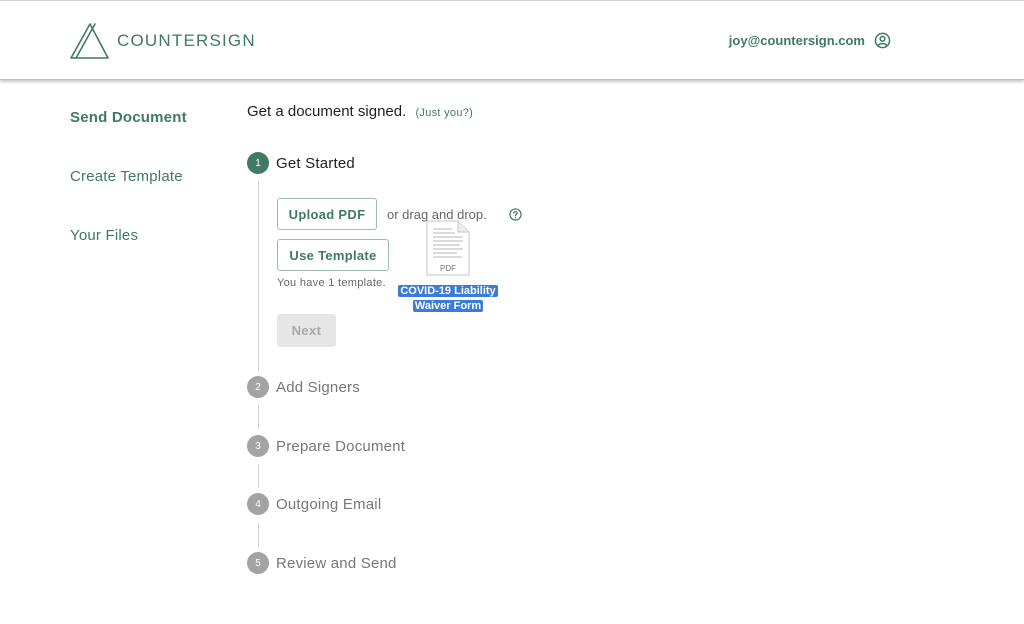  I want to click on sidebar-nav: Send Document Create Template Your Files, so click(128, 197).